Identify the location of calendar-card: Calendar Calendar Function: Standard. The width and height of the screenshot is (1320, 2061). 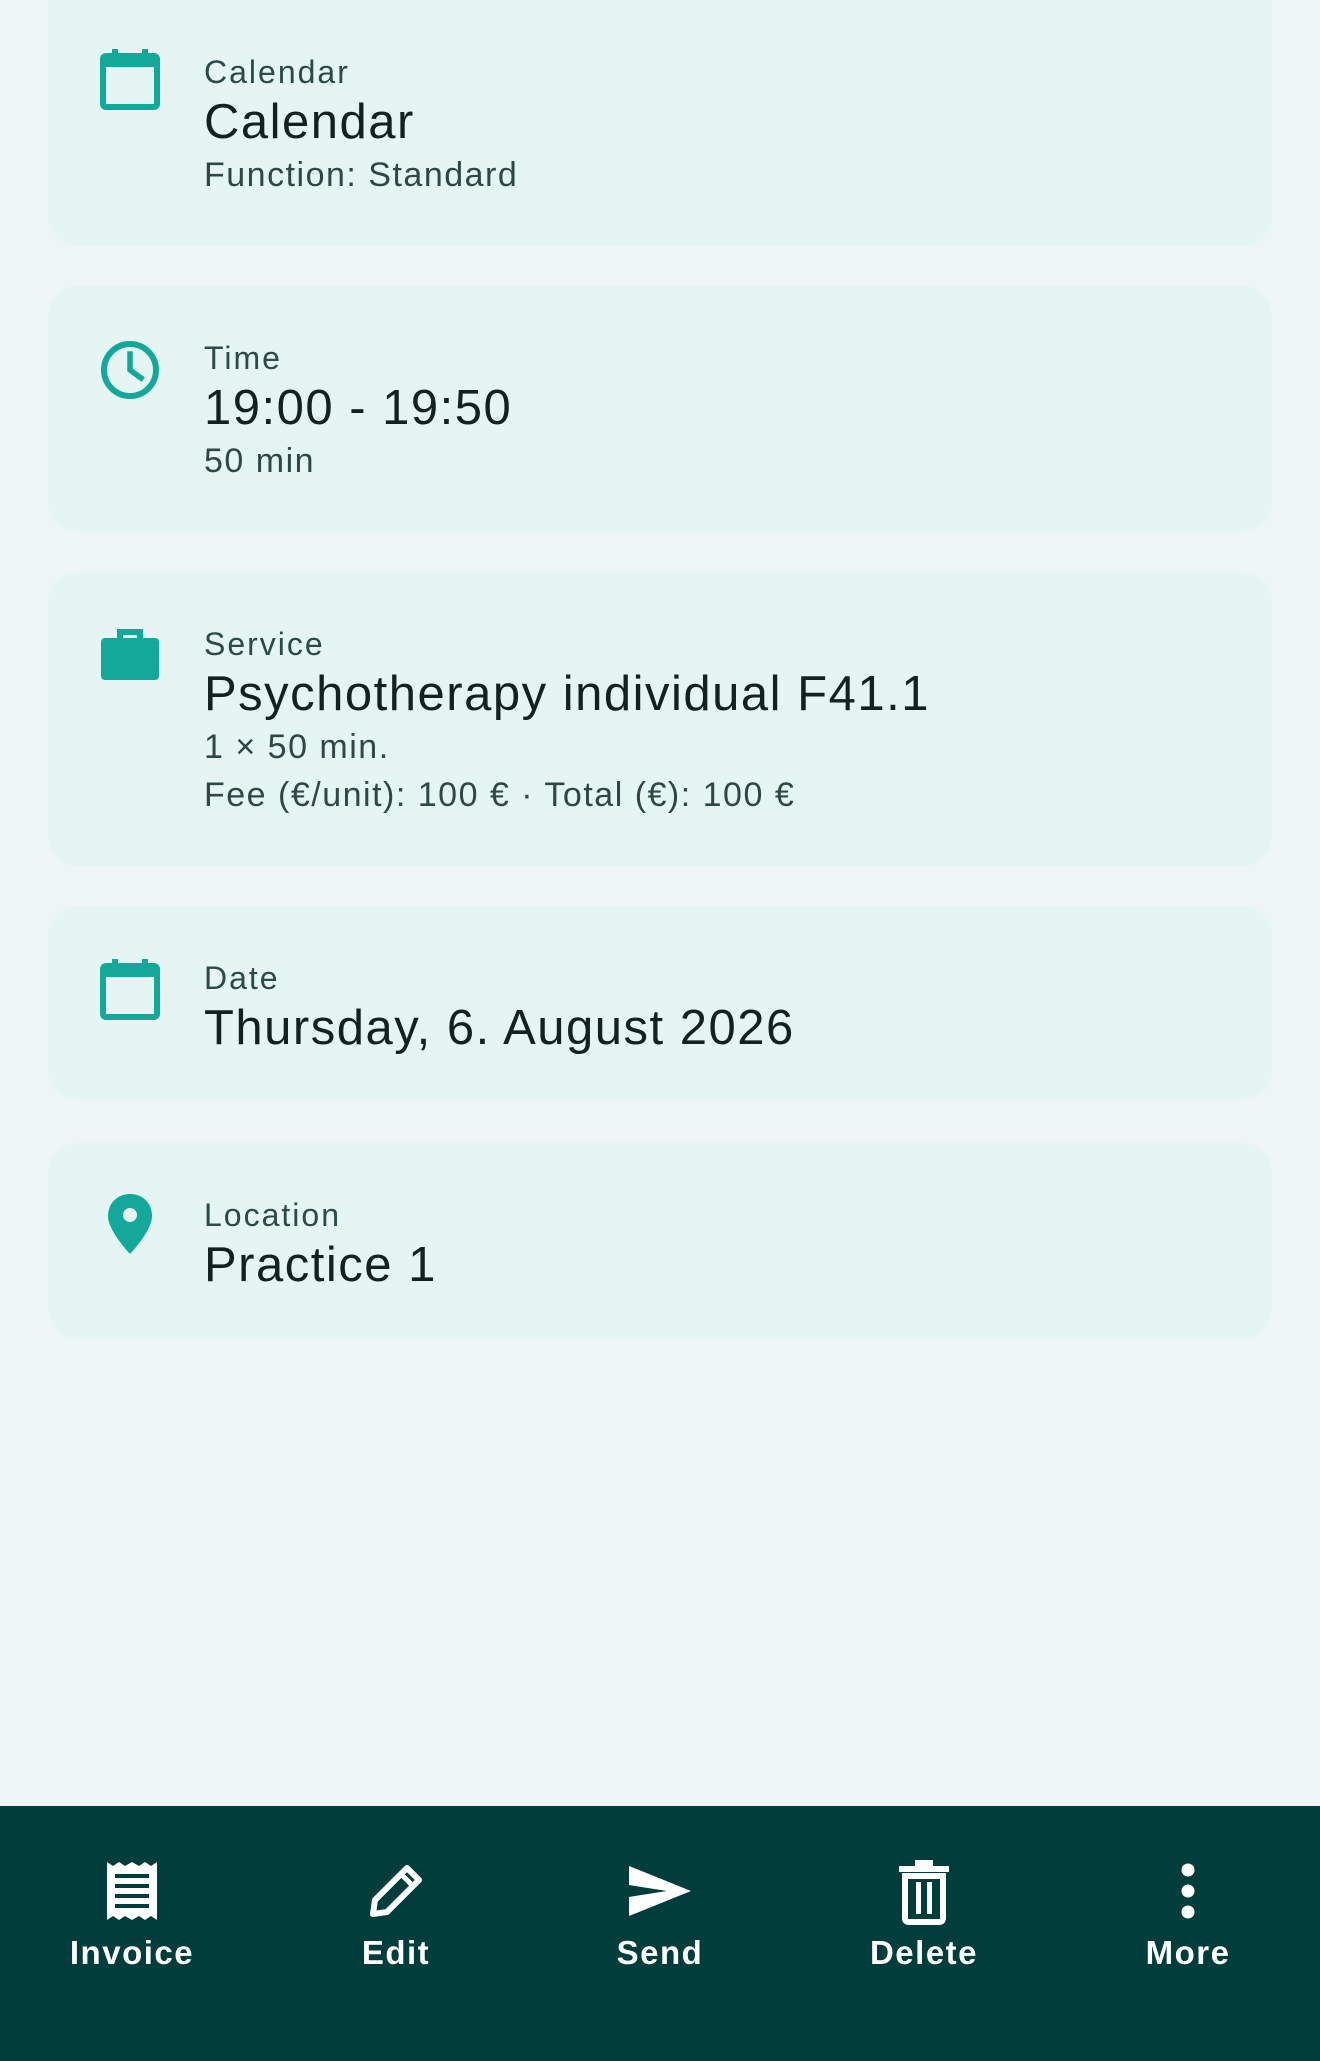
(660, 123).